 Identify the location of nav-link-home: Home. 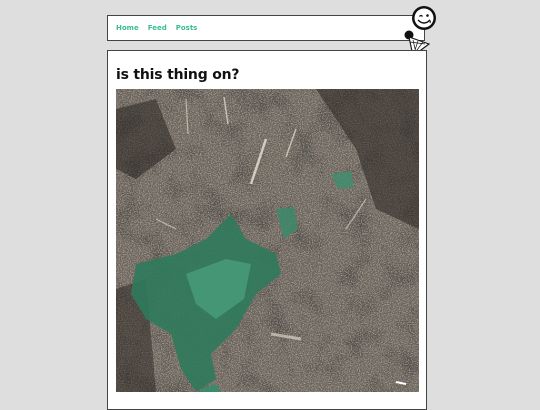
(127, 28).